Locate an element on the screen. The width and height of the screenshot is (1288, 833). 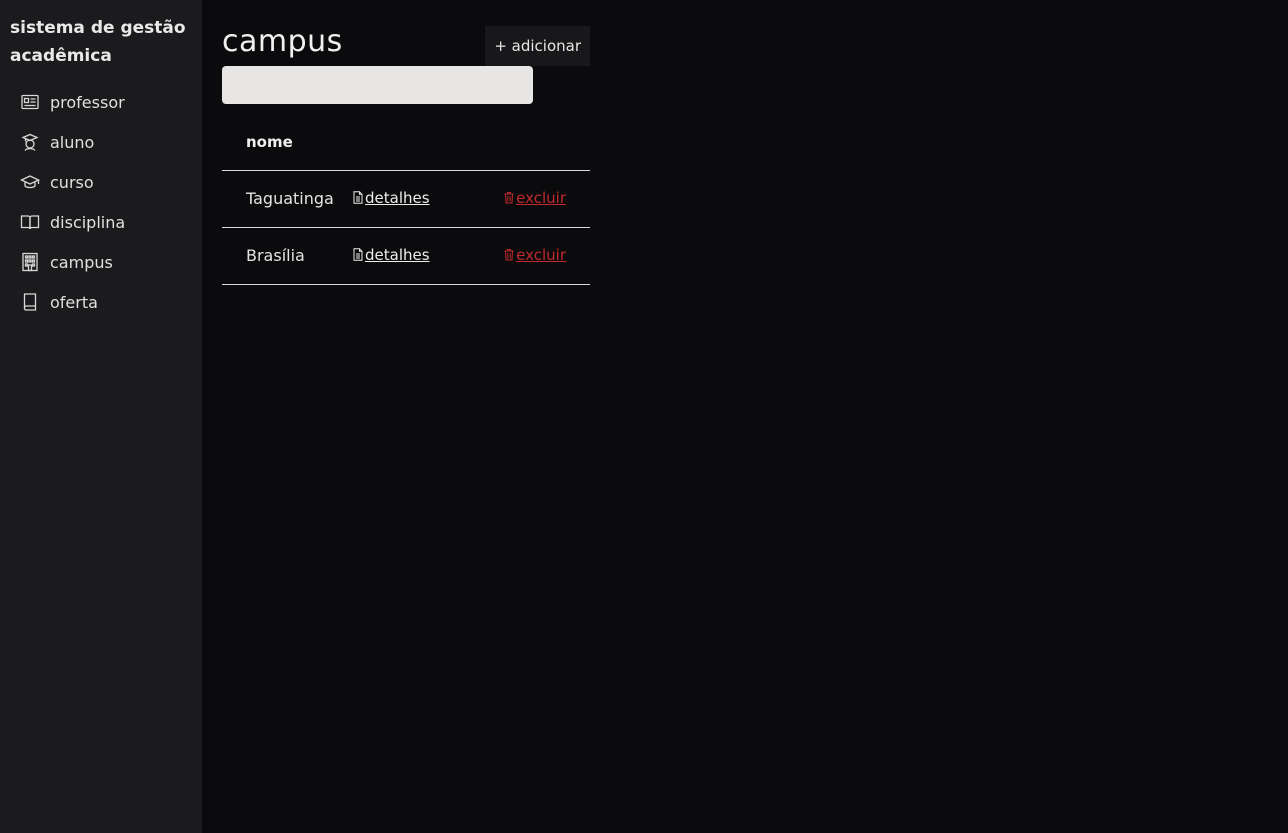
search-input is located at coordinates (377, 85).